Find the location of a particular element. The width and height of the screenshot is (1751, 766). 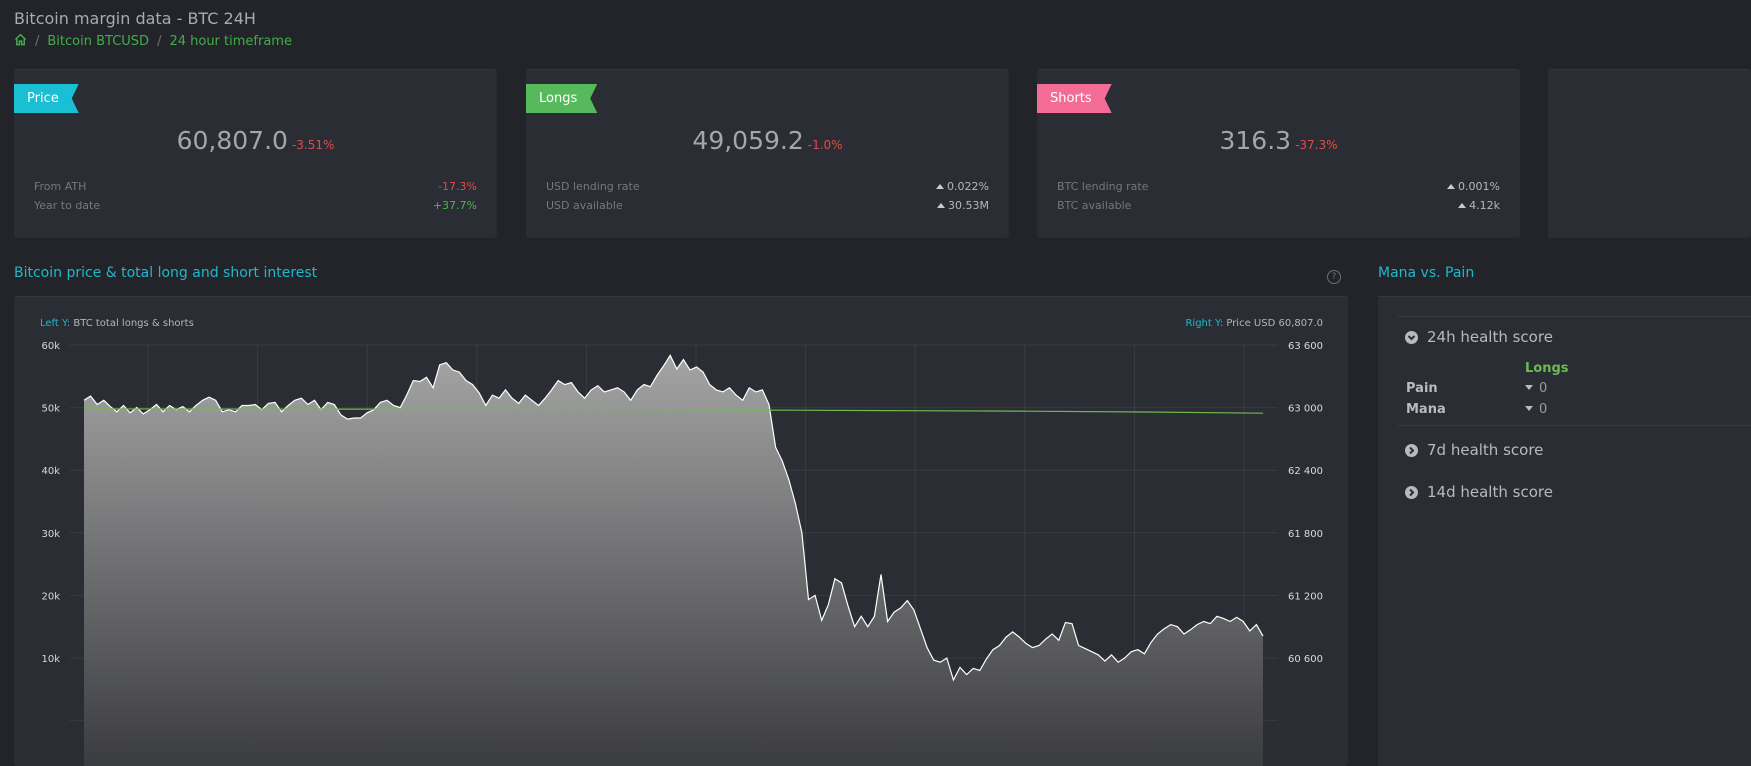

row-label: Pain is located at coordinates (1422, 388).